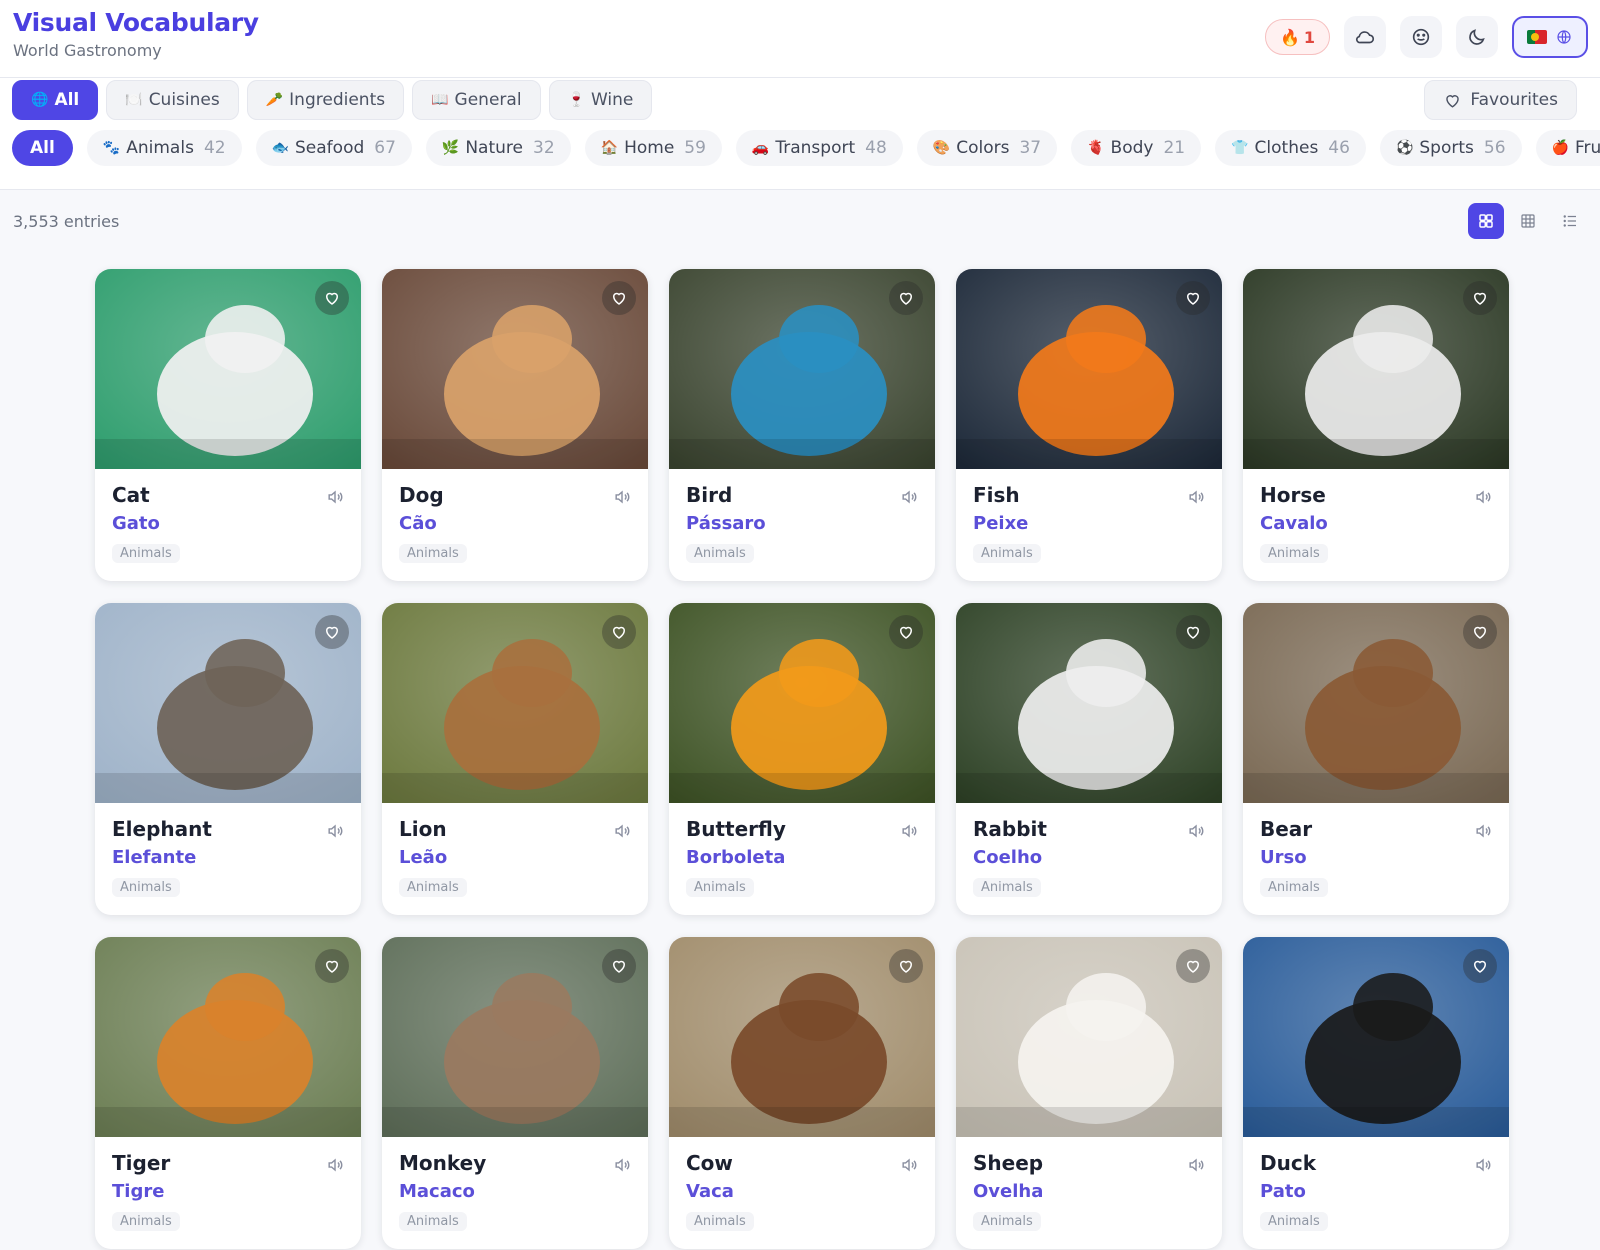 This screenshot has height=1250, width=1600. I want to click on collection-filter-ingredients: 🥕 Ingredients, so click(325, 100).